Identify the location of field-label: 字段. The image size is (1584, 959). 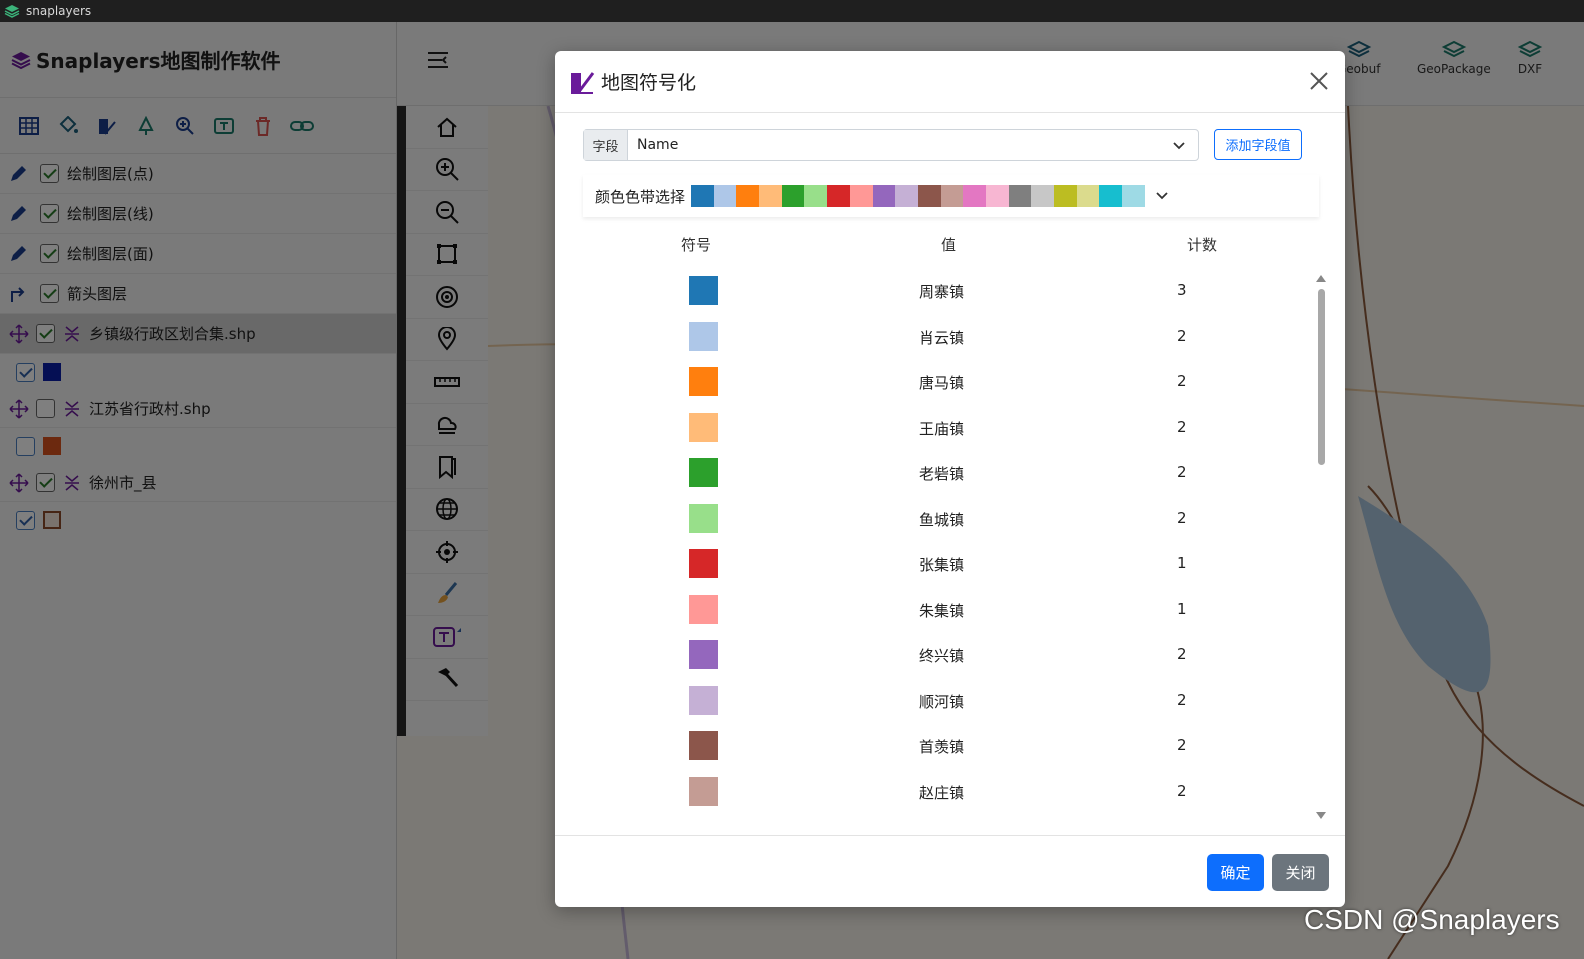
(606, 145).